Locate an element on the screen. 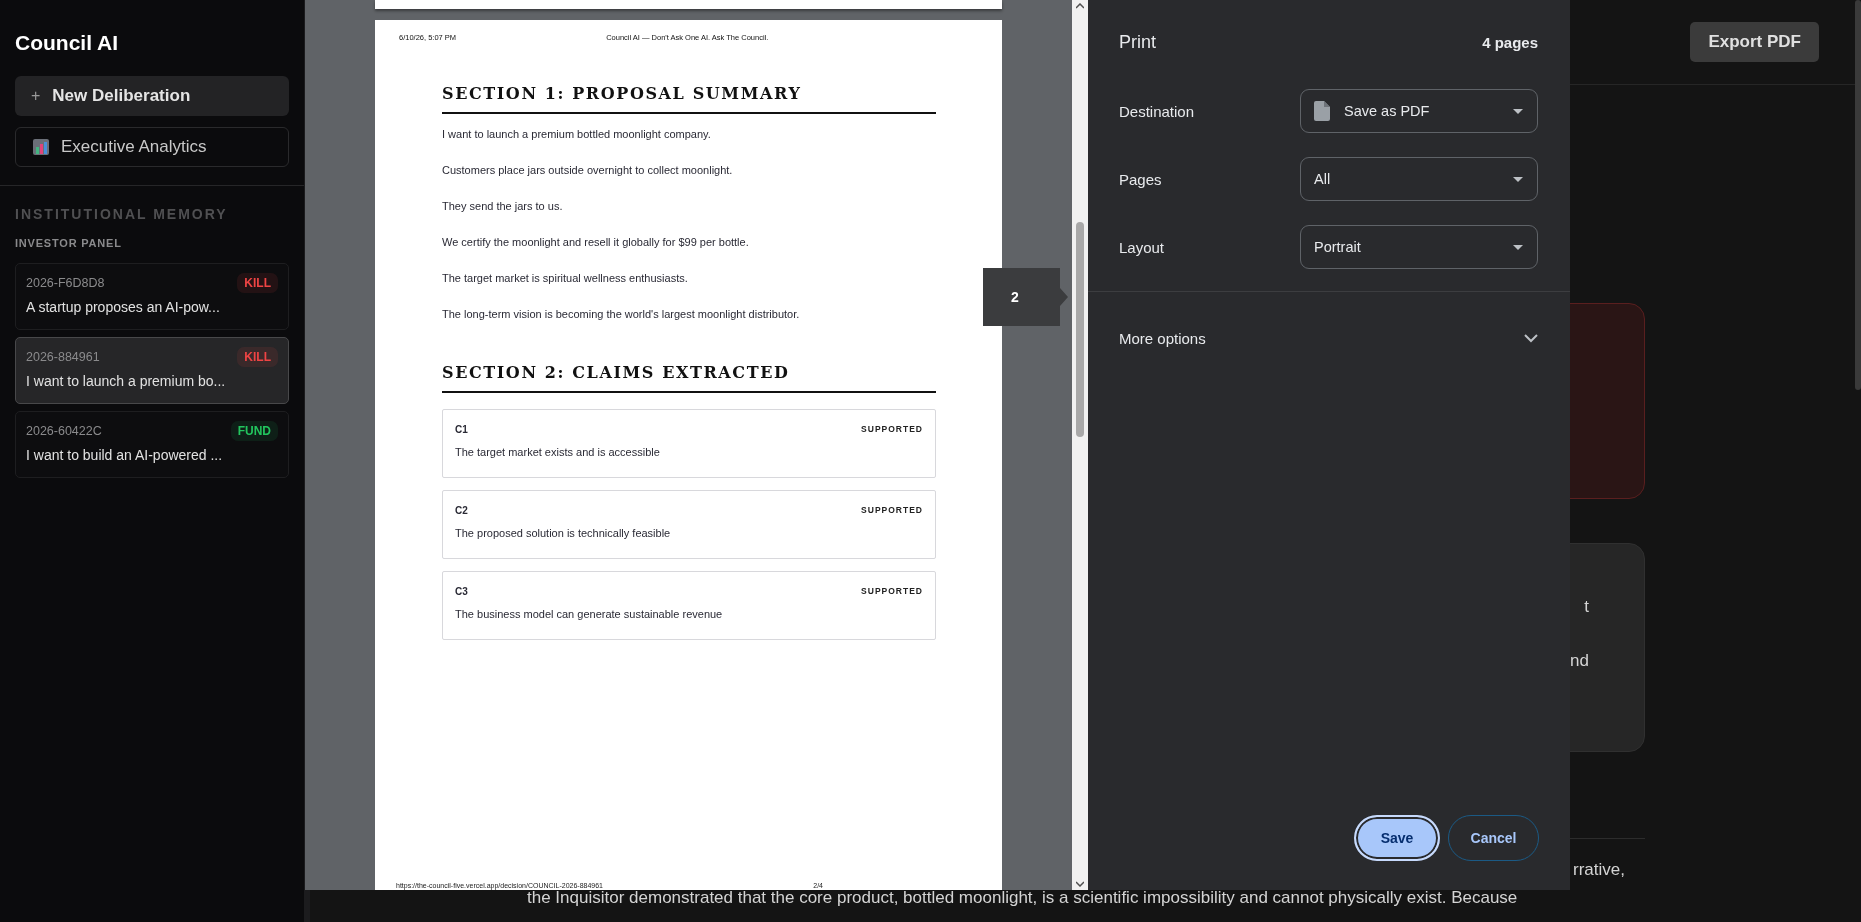  section-heading: INSTITUTIONAL MEMORY is located at coordinates (122, 214).